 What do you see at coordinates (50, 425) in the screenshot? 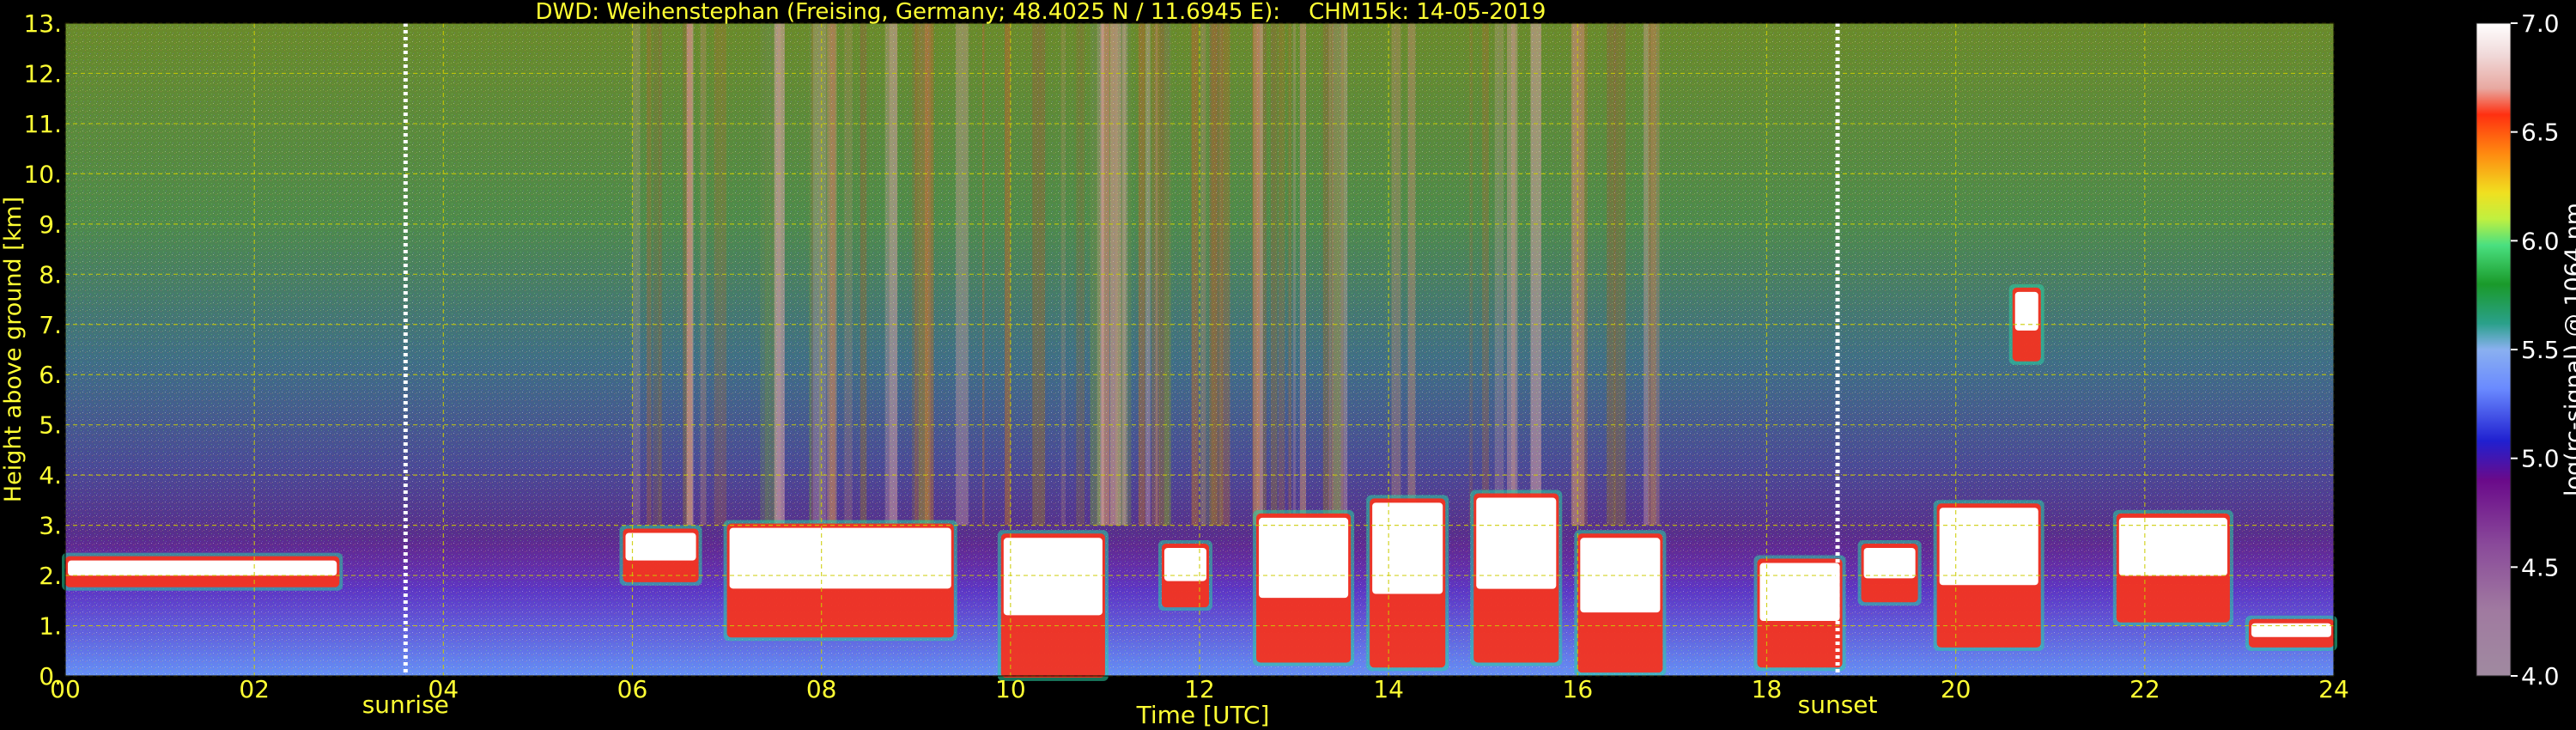
I see `y-tick-label: 5.` at bounding box center [50, 425].